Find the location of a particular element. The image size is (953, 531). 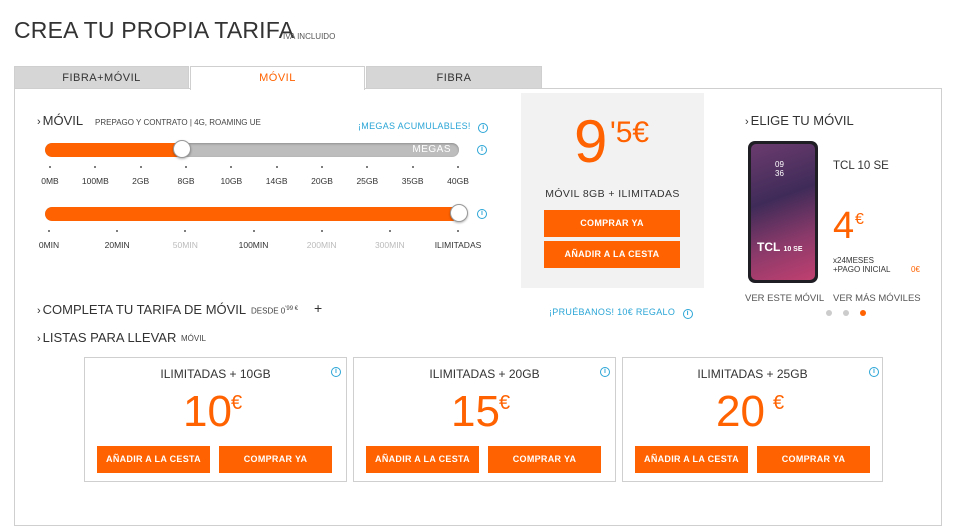

data-slider-label: MEGAS is located at coordinates (431, 149).